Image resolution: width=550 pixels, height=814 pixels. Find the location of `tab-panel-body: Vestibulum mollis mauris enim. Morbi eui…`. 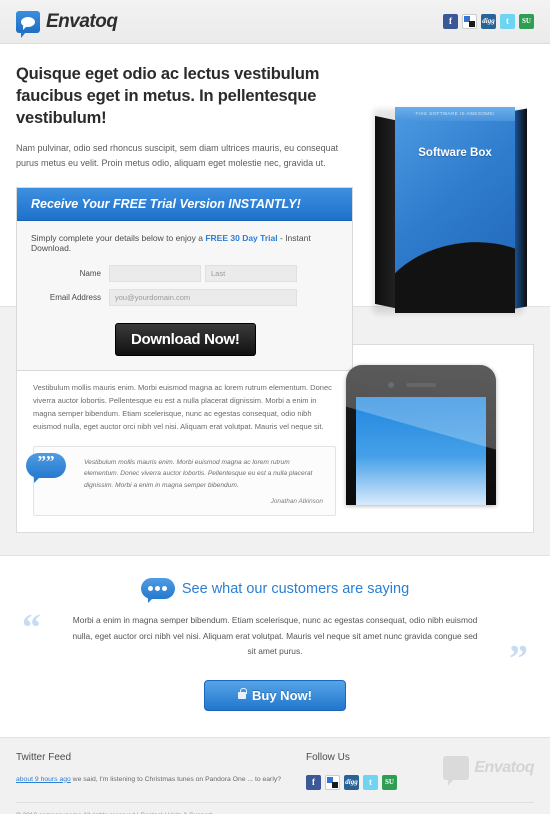

tab-panel-body: Vestibulum mollis mauris enim. Morbi eui… is located at coordinates (182, 407).